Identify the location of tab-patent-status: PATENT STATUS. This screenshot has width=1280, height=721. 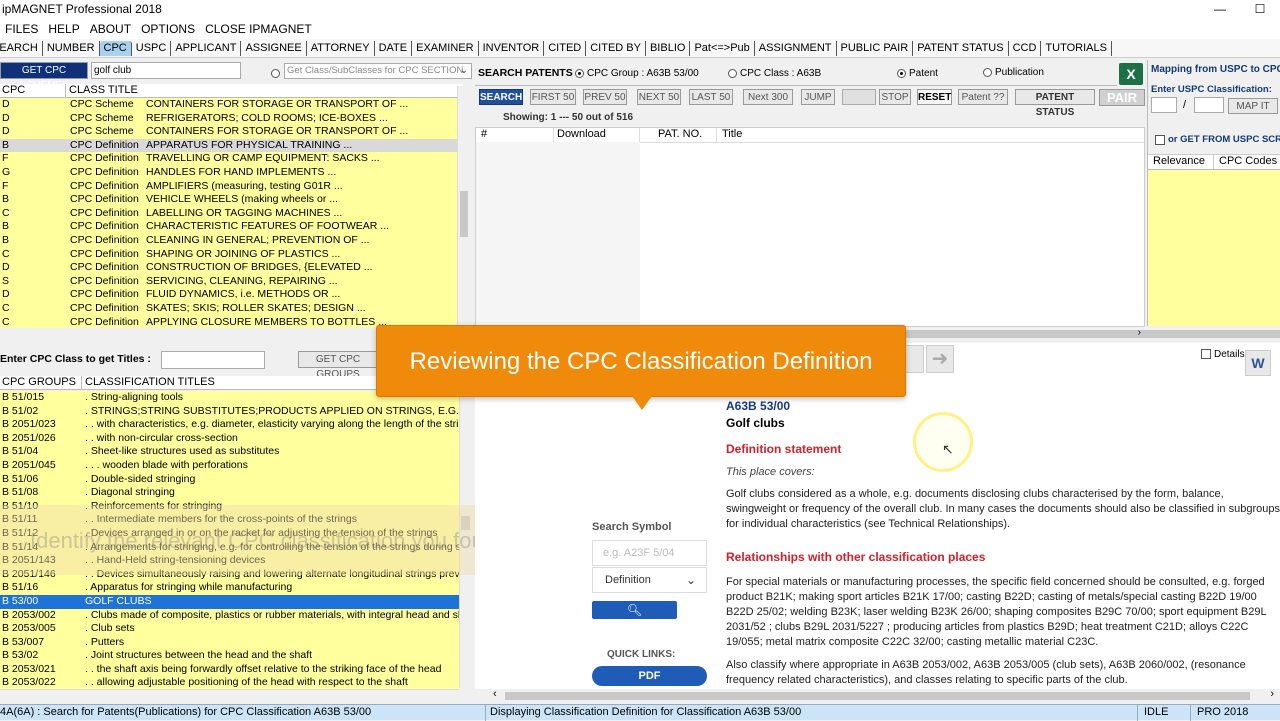
(961, 48).